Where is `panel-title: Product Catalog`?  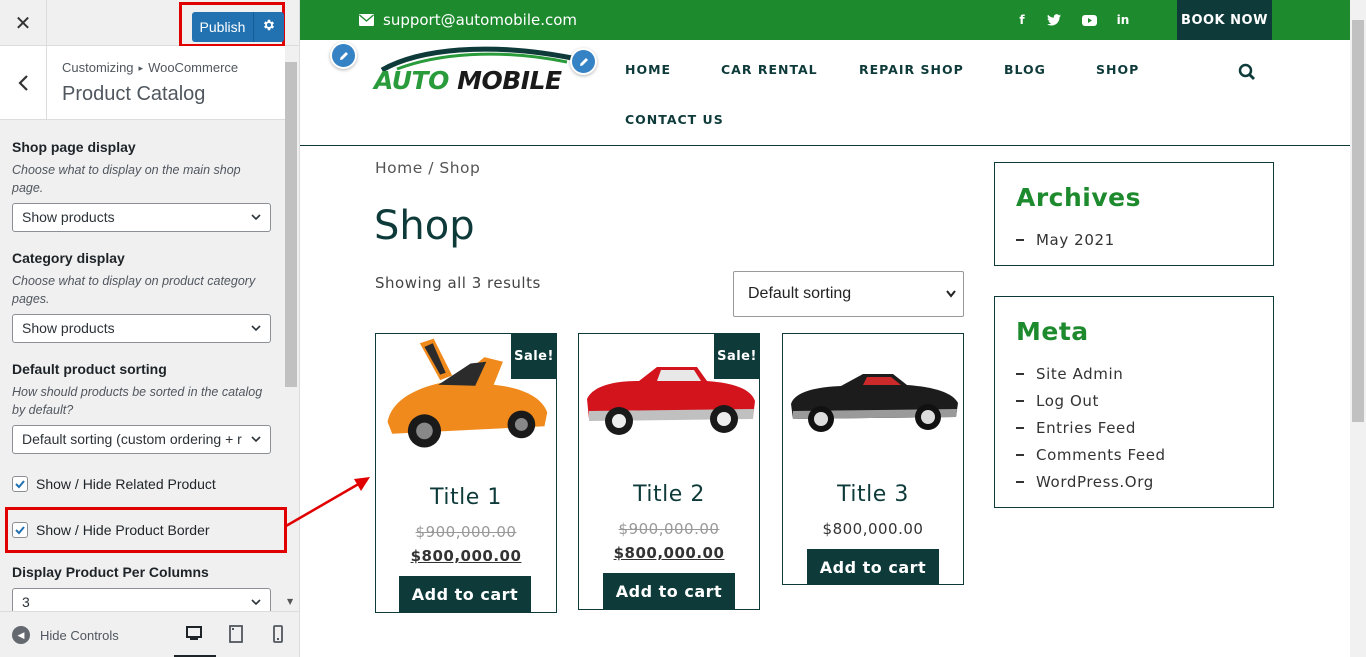 panel-title: Product Catalog is located at coordinates (134, 94).